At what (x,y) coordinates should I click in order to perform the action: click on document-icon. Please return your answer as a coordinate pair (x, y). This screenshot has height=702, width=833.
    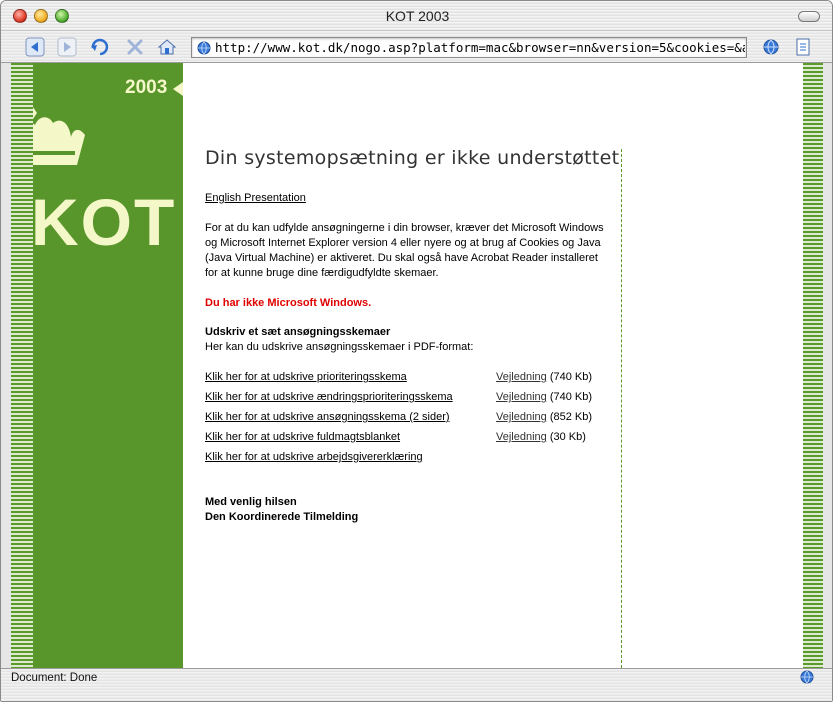
    Looking at the image, I should click on (803, 47).